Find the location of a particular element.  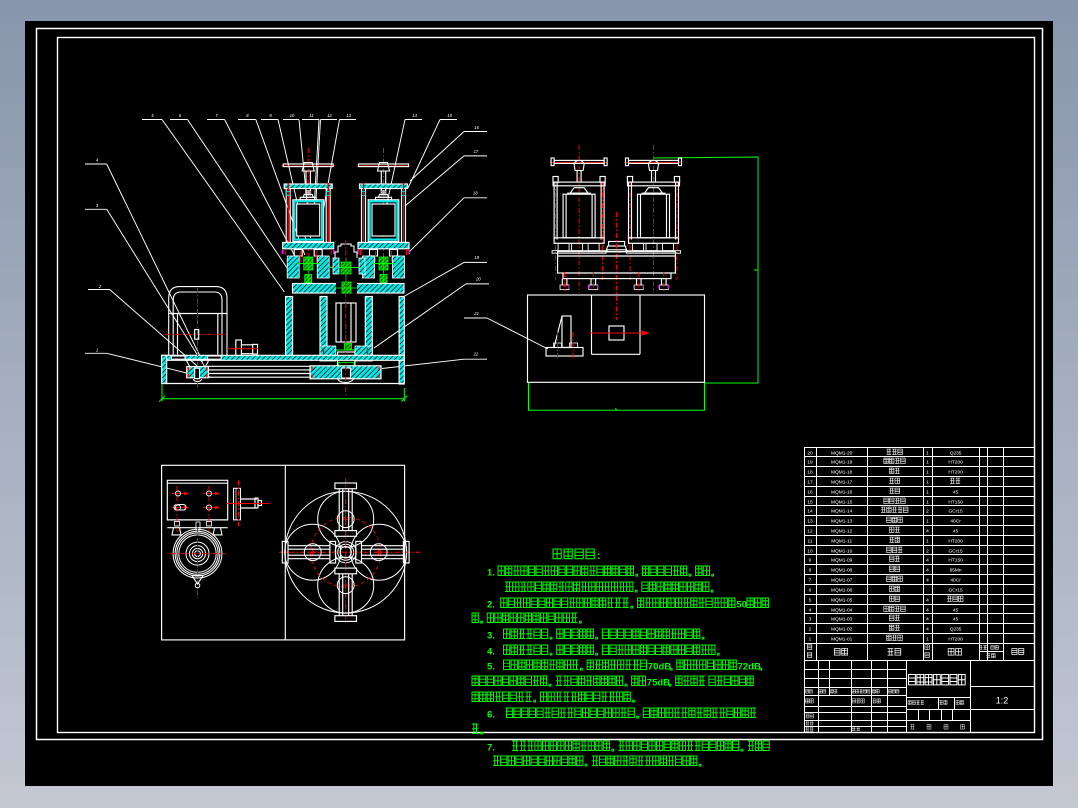

svg-text: MQM1-12 is located at coordinates (842, 532).